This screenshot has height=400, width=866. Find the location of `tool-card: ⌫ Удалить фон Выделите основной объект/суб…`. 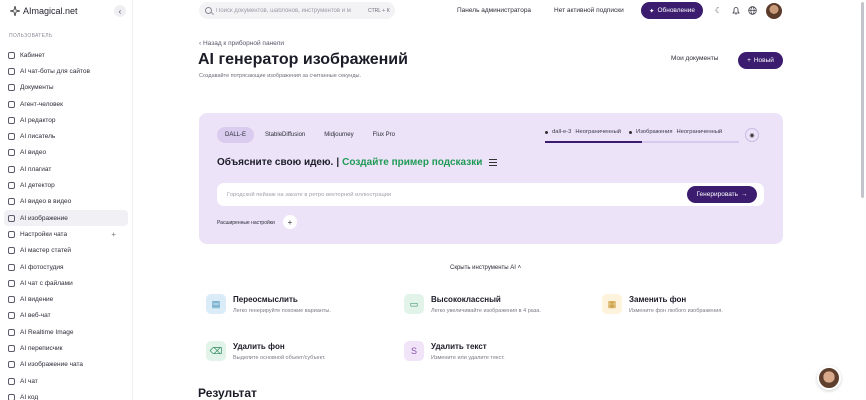

tool-card: ⌫ Удалить фон Выделите основной объект/суб… is located at coordinates (266, 351).